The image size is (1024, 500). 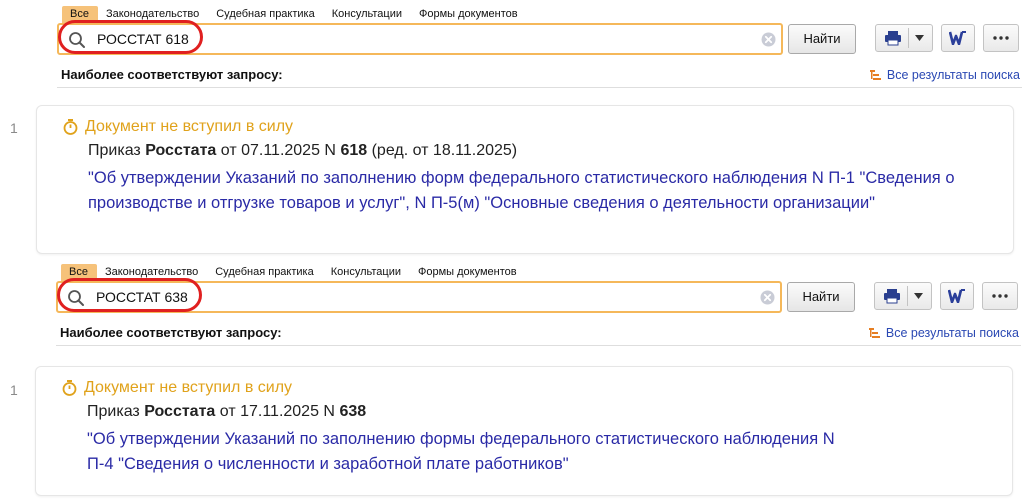 What do you see at coordinates (143, 39) in the screenshot?
I see `search-query-text: РОССТАТ 618` at bounding box center [143, 39].